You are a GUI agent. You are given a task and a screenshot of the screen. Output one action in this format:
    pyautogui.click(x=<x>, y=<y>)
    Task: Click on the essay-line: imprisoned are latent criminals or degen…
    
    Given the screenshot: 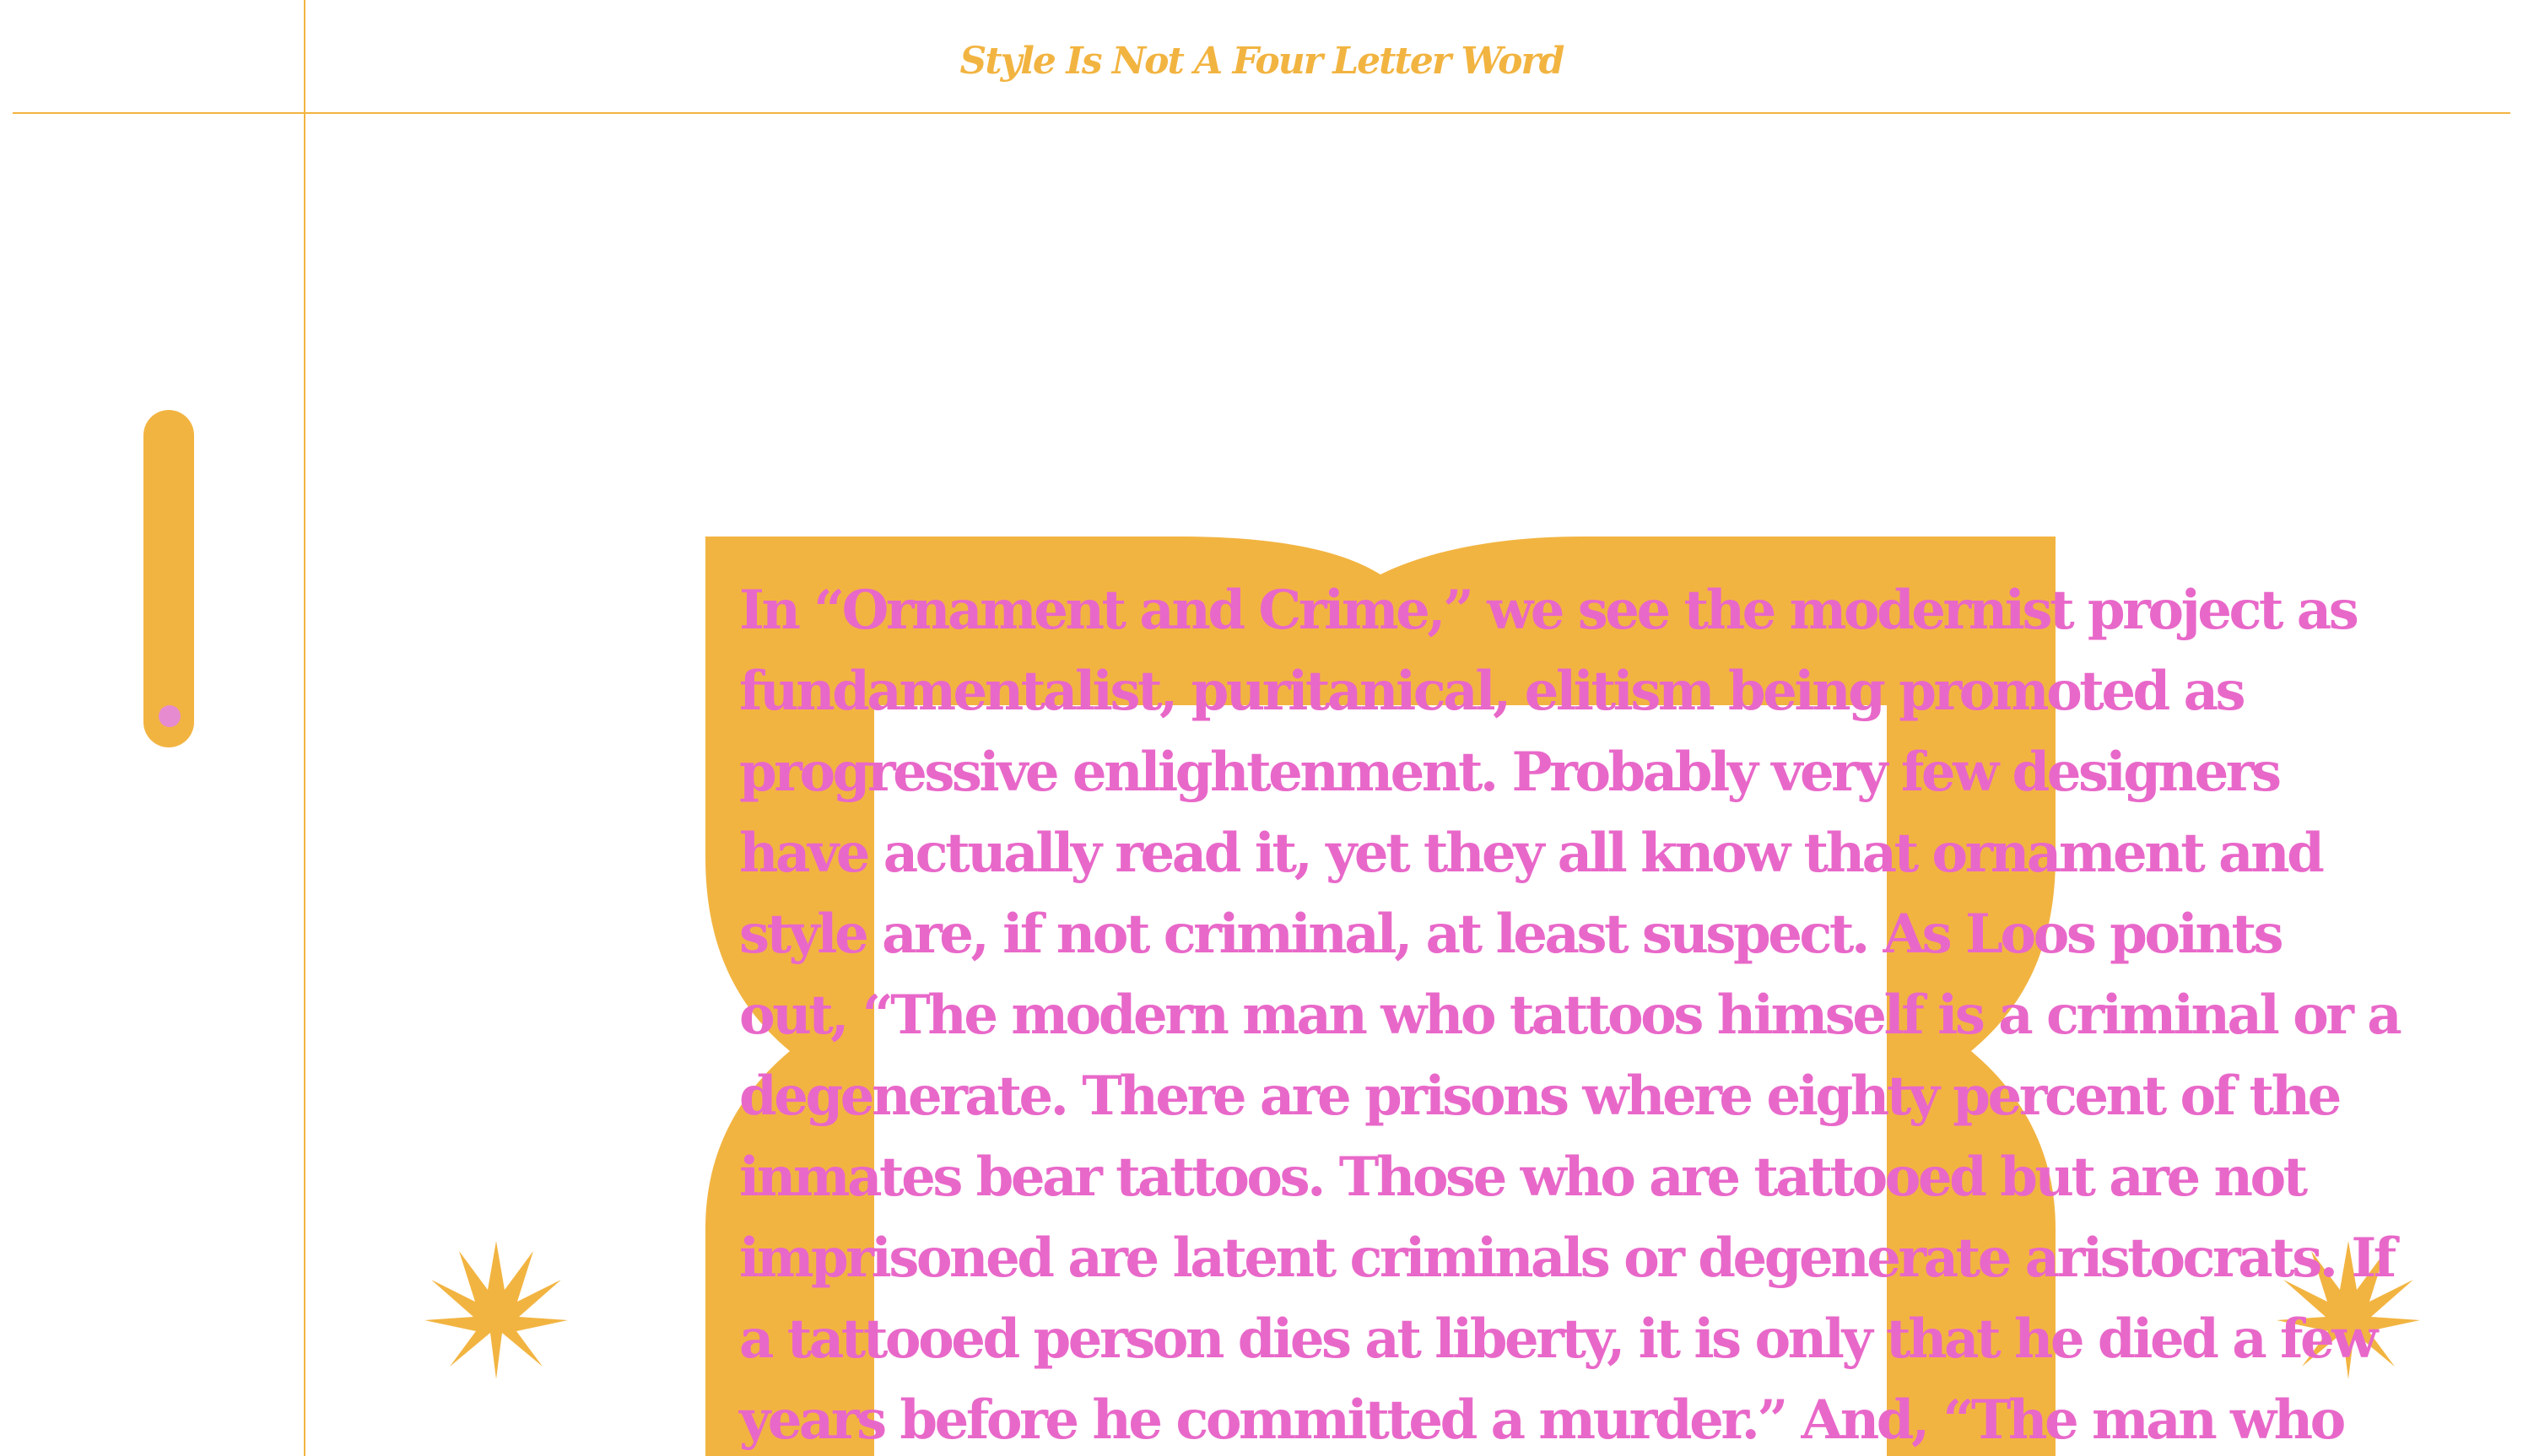 What is the action you would take?
    pyautogui.click(x=1567, y=1258)
    